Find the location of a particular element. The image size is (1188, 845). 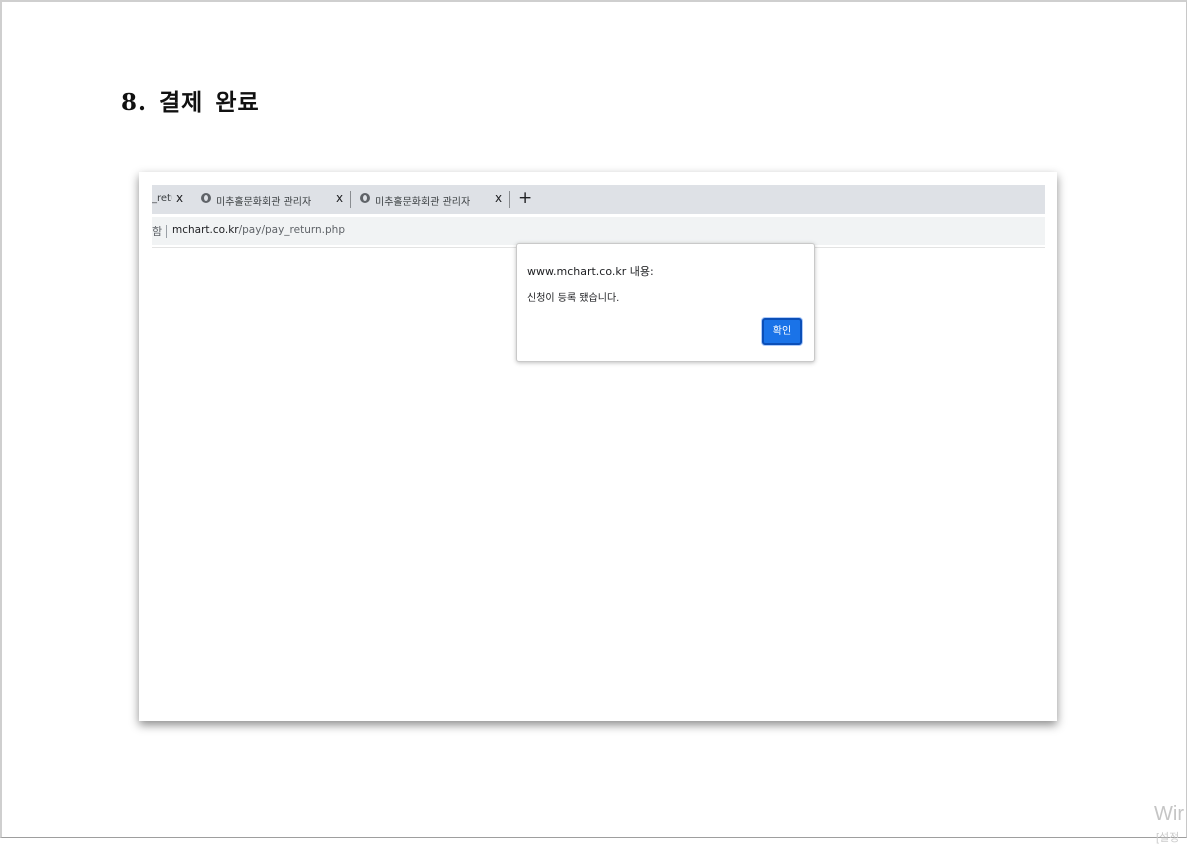

dialog-message: 신청이 등록 됐습니다. is located at coordinates (573, 298).